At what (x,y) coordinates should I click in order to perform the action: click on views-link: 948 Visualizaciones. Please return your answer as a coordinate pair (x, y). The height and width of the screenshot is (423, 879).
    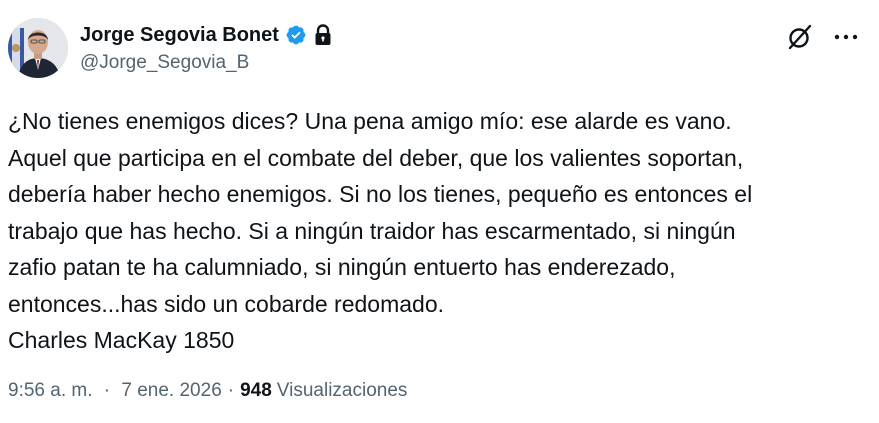
    Looking at the image, I should click on (323, 391).